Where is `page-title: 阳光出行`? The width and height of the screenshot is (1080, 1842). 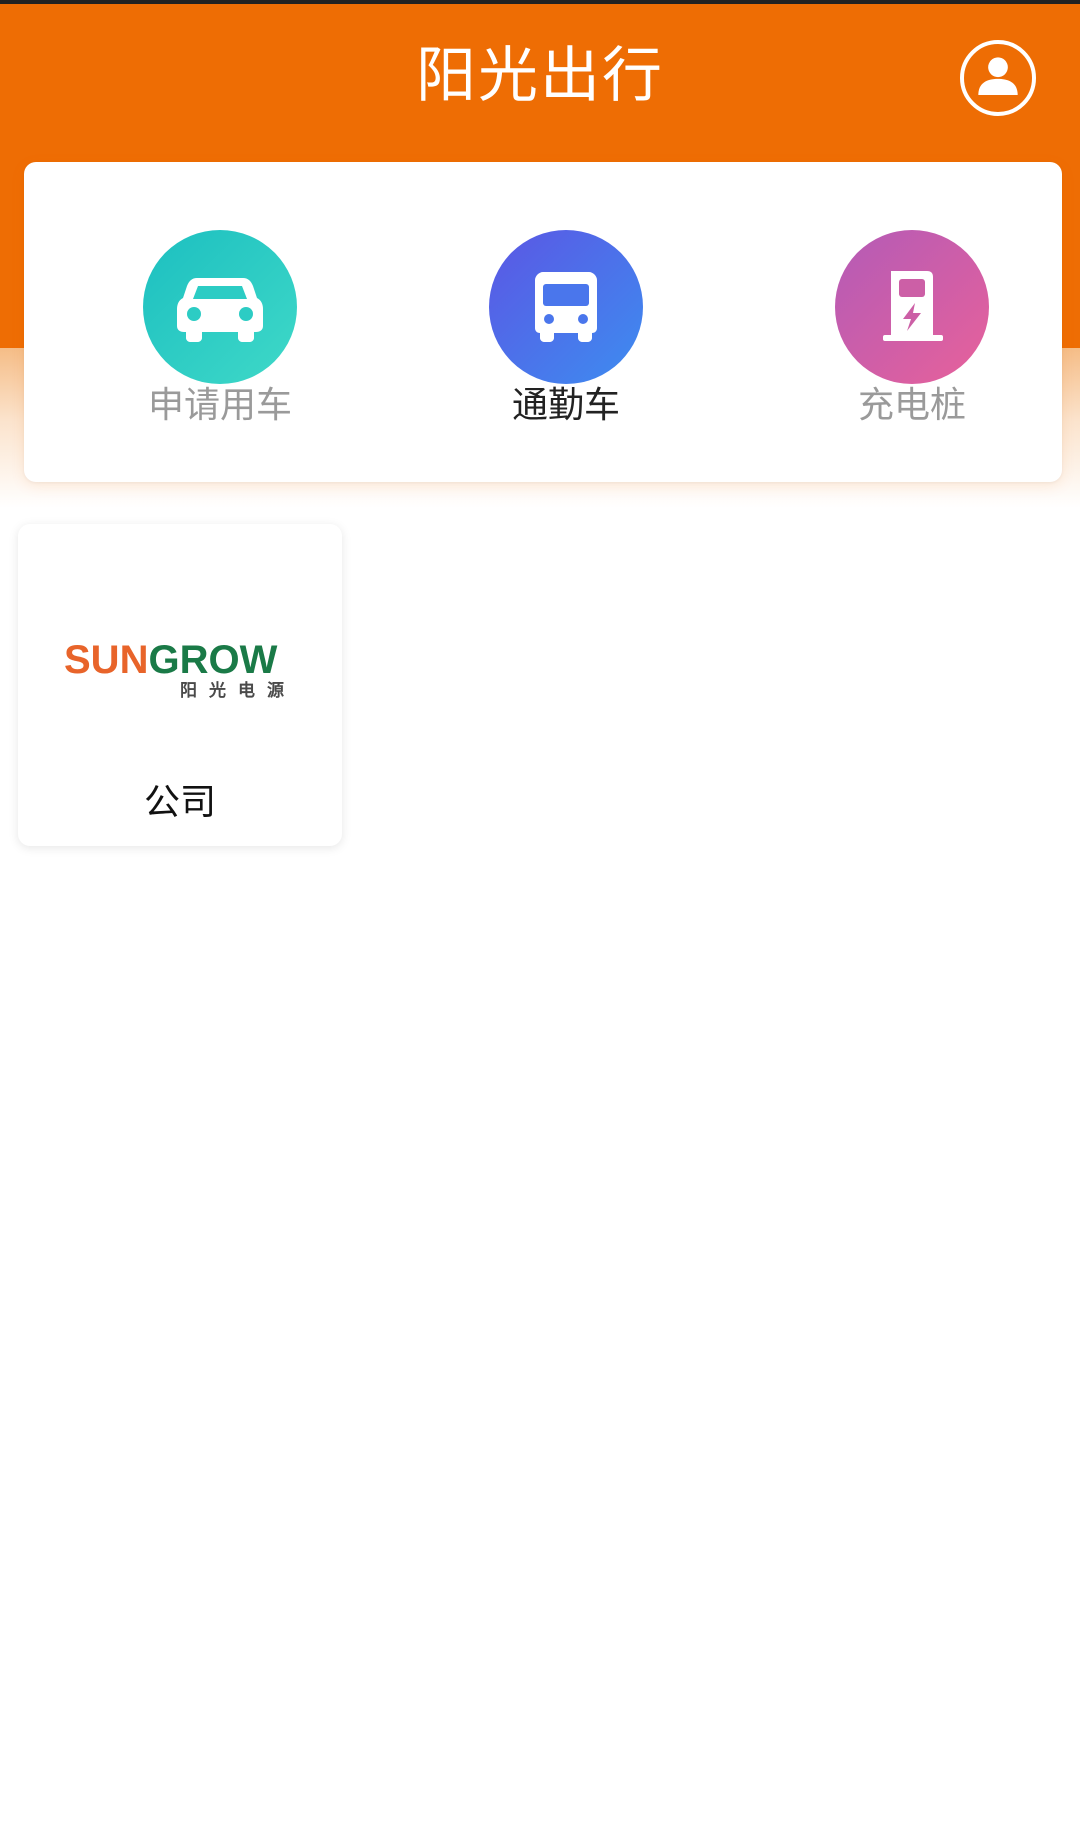
page-title: 阳光出行 is located at coordinates (540, 76).